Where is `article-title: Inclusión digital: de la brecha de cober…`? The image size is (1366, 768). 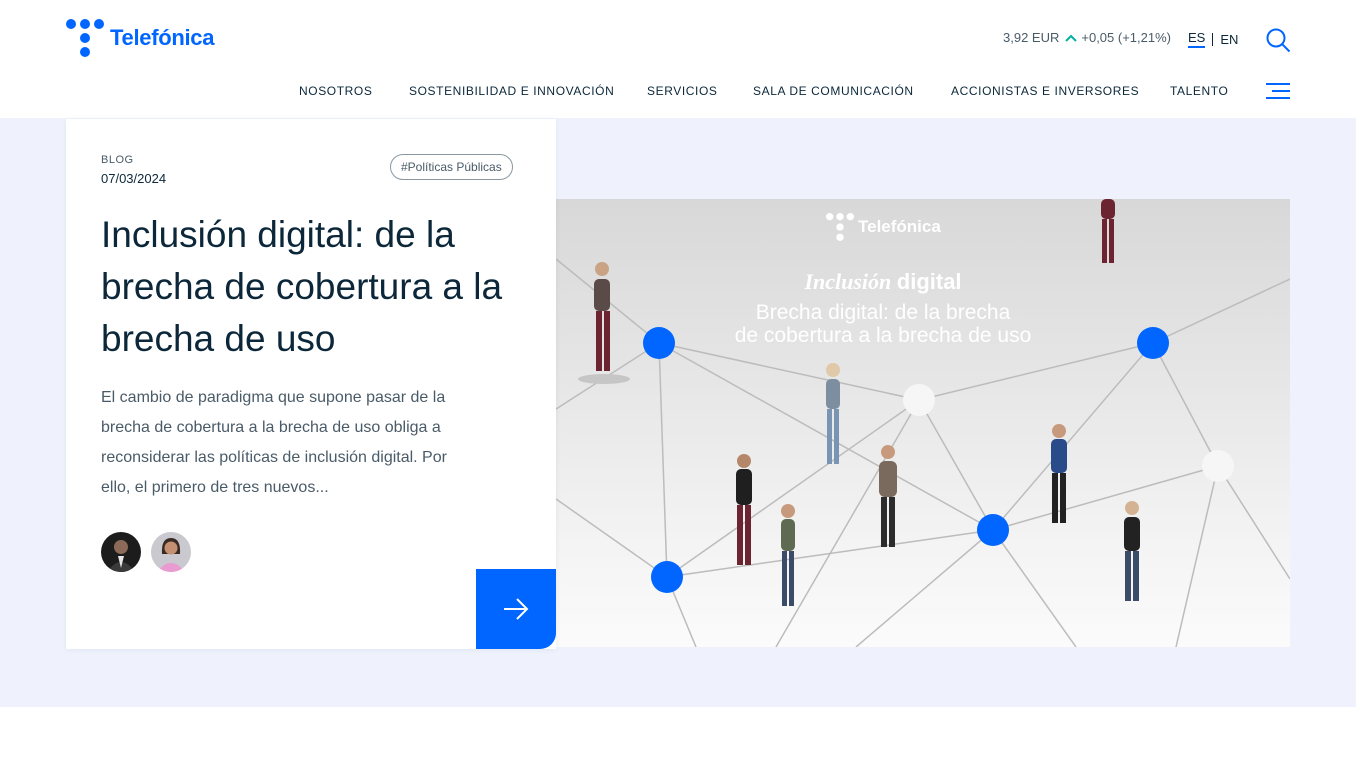
article-title: Inclusión digital: de la brecha de cober… is located at coordinates (316, 287).